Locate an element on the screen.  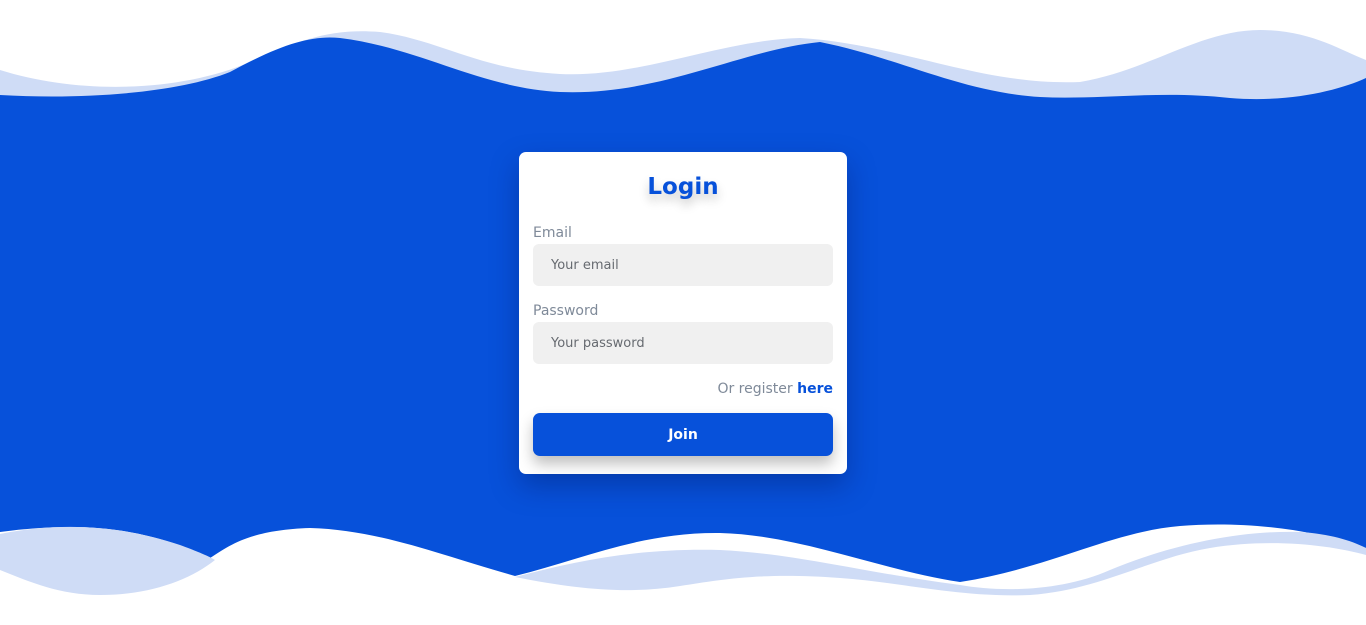
register-prompt: Or register here is located at coordinates (775, 389).